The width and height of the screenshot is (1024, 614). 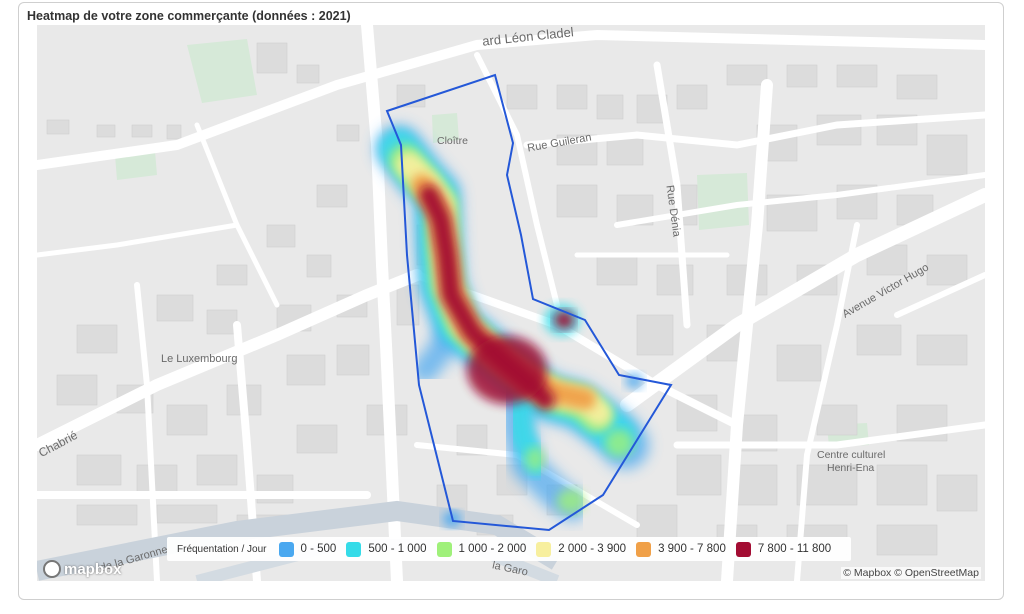 I want to click on legend-label: 500 - 1 000, so click(x=397, y=549).